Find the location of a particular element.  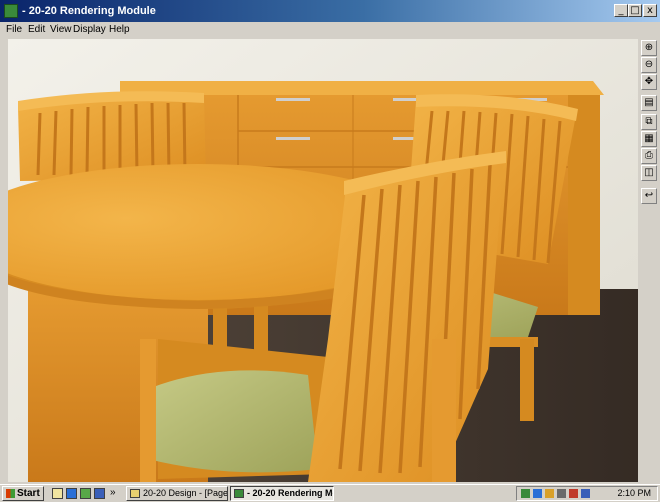

app-icon is located at coordinates (11, 11).